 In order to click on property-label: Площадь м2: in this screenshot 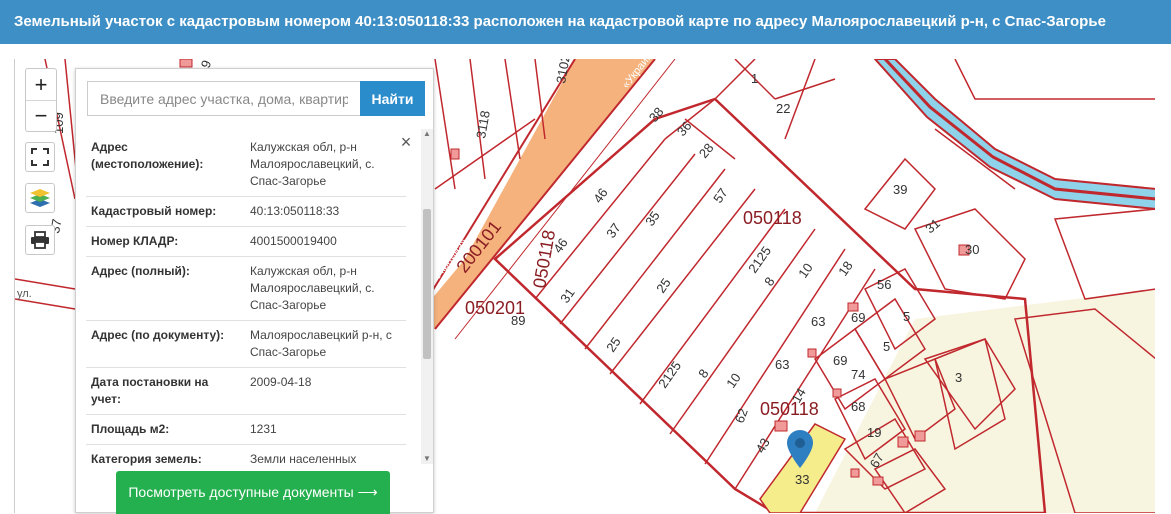, I will do `click(165, 429)`.